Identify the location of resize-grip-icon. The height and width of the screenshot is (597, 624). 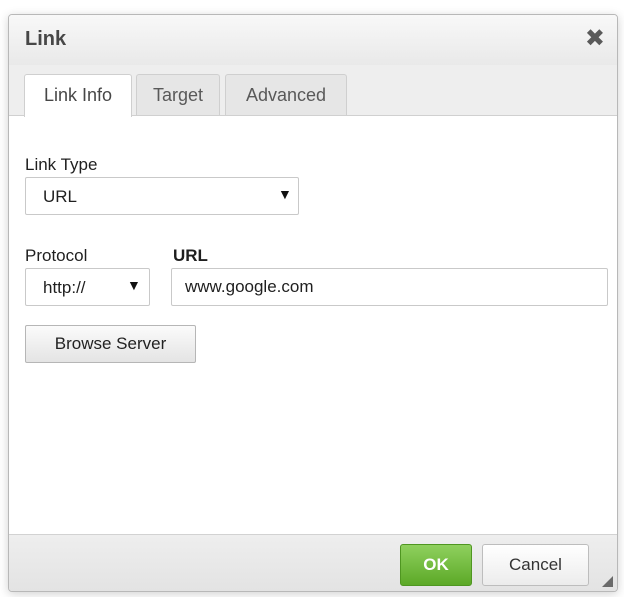
(607, 581).